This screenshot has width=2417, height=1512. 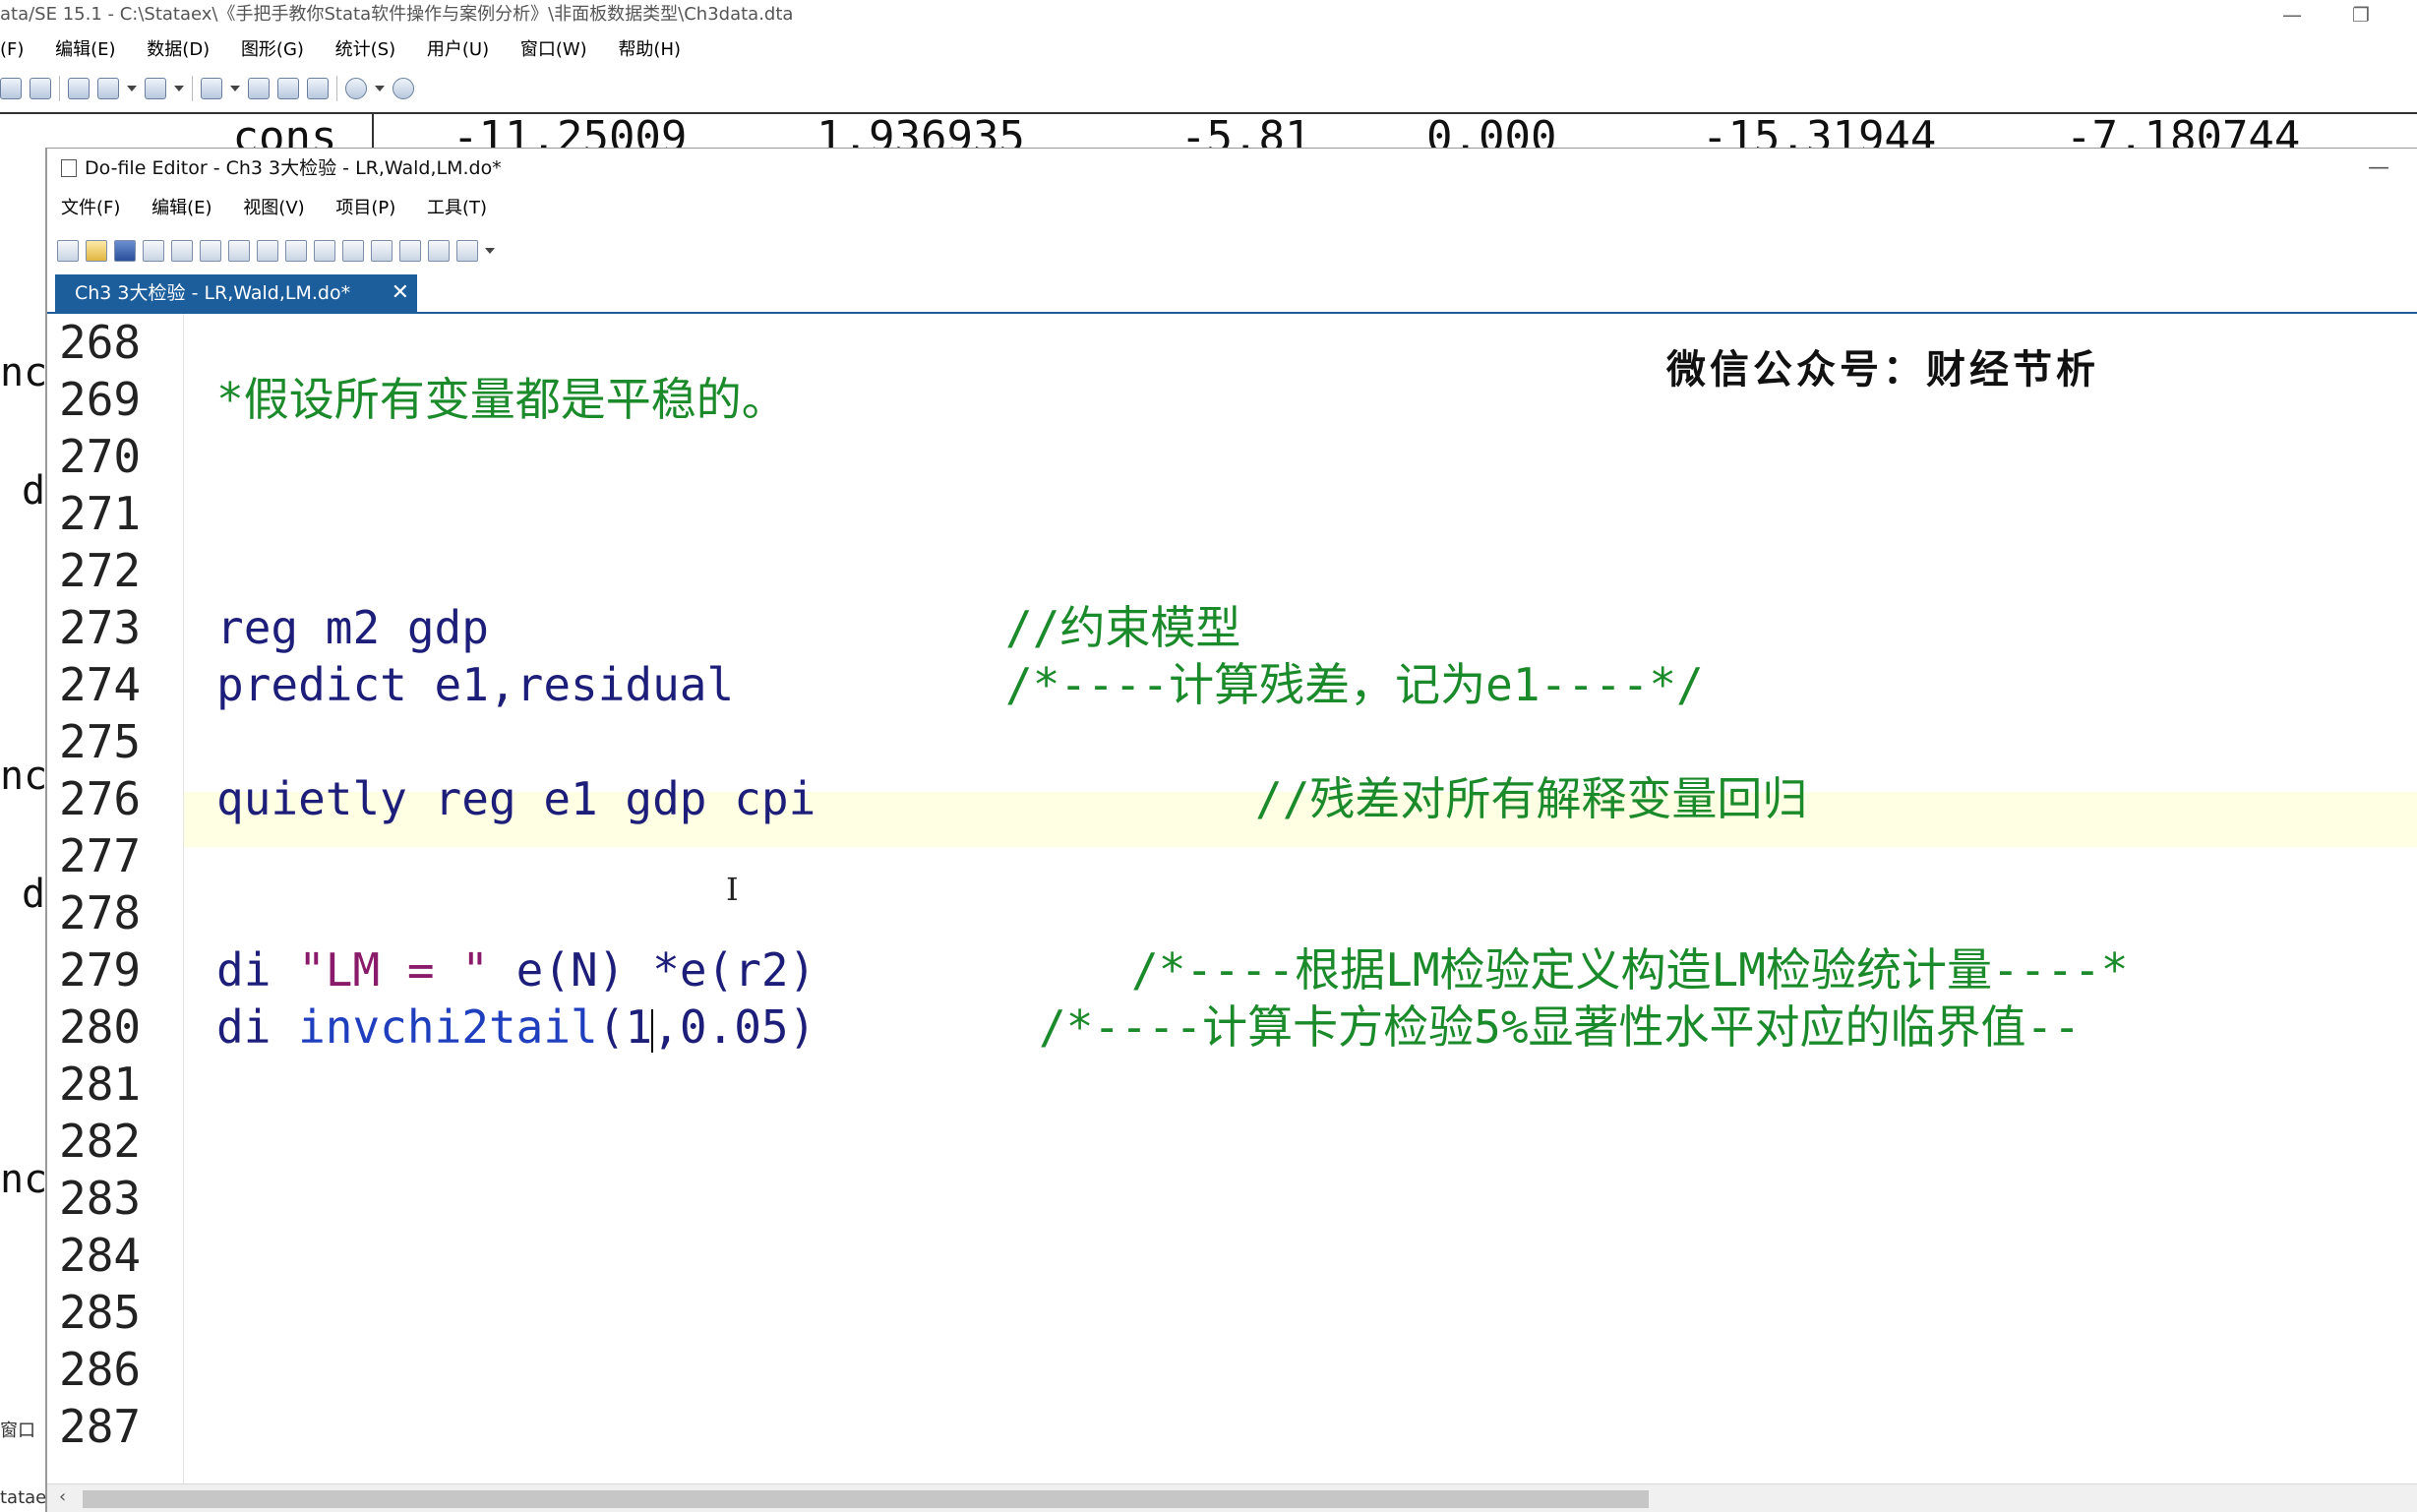 What do you see at coordinates (516, 799) in the screenshot?
I see `code-command: quietly reg e1 gdp cpi` at bounding box center [516, 799].